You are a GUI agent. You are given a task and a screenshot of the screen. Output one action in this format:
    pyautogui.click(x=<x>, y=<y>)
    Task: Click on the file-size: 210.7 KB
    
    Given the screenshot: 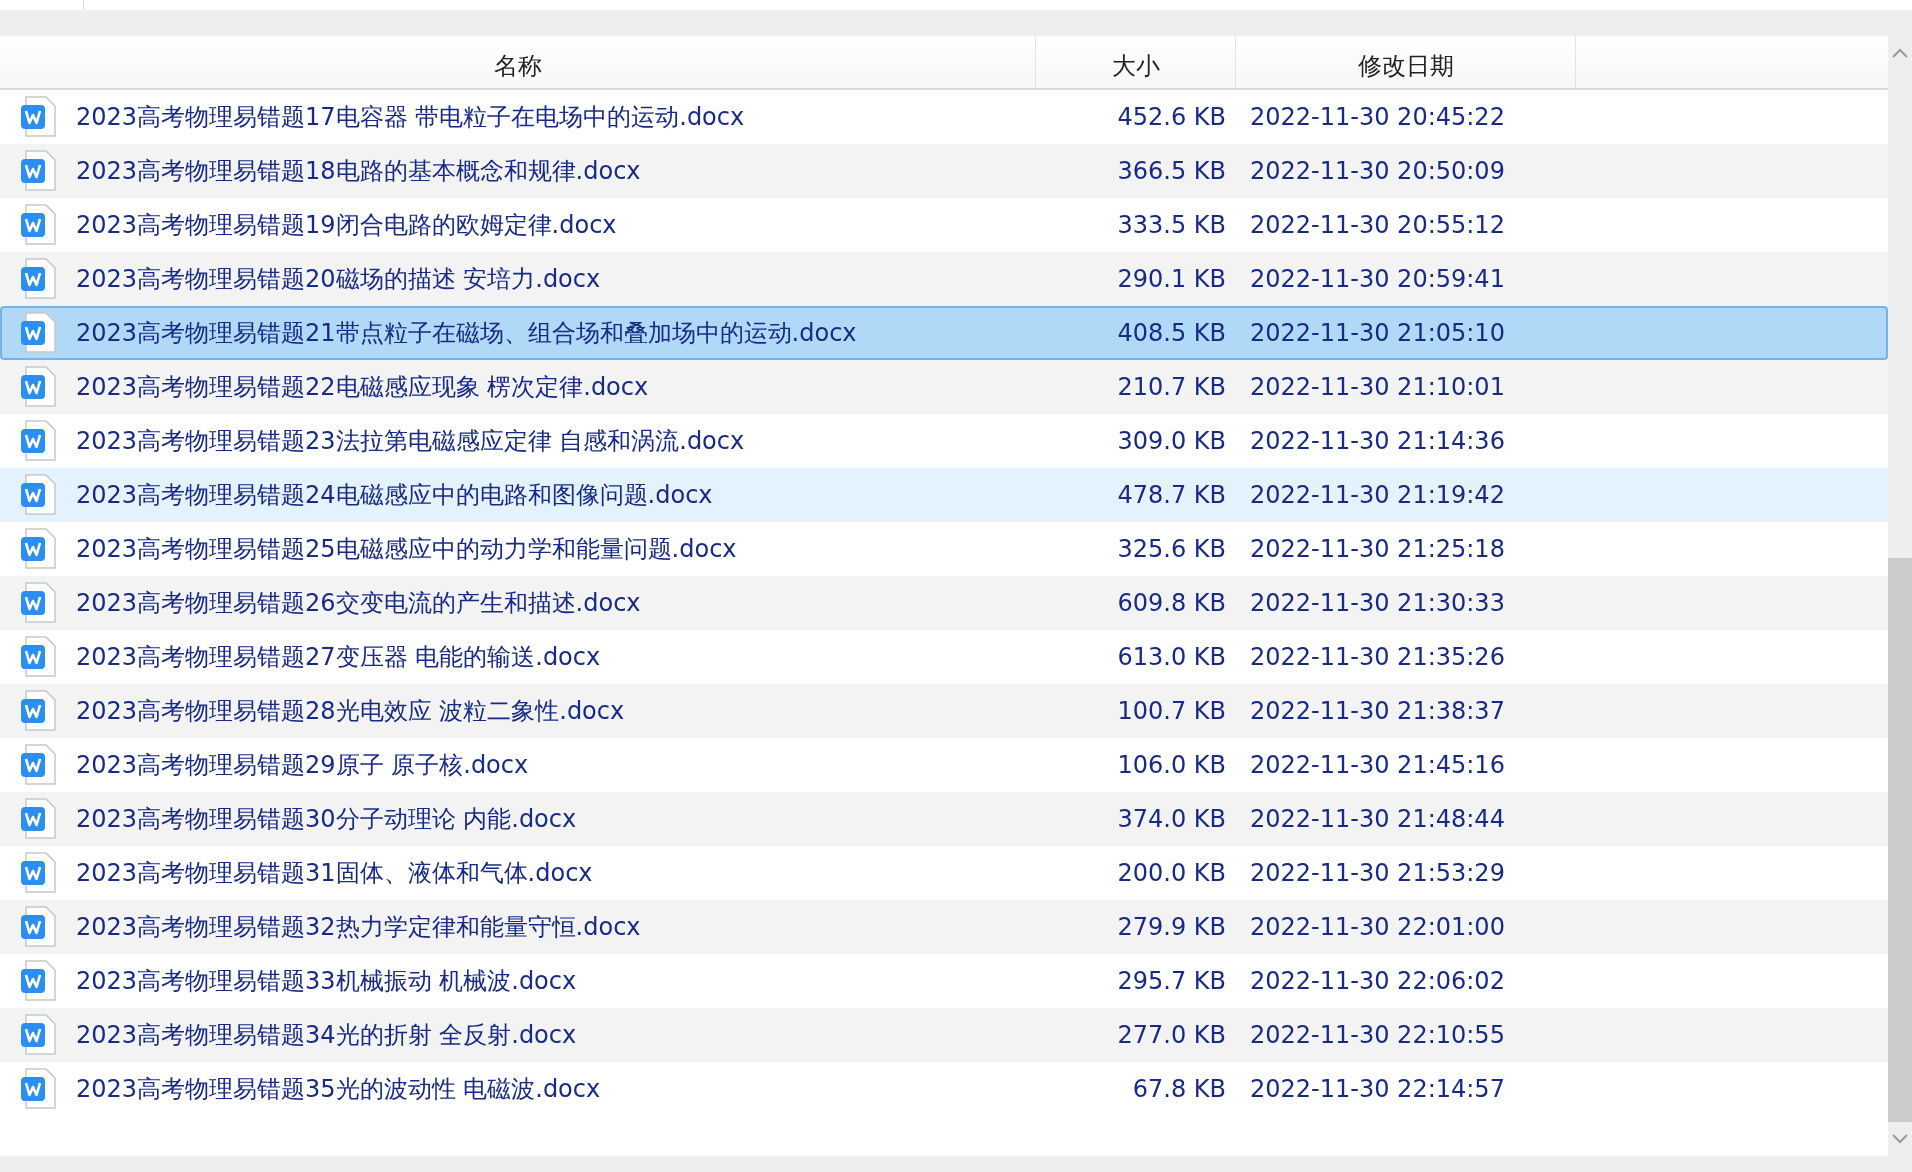 What is the action you would take?
    pyautogui.click(x=1171, y=387)
    